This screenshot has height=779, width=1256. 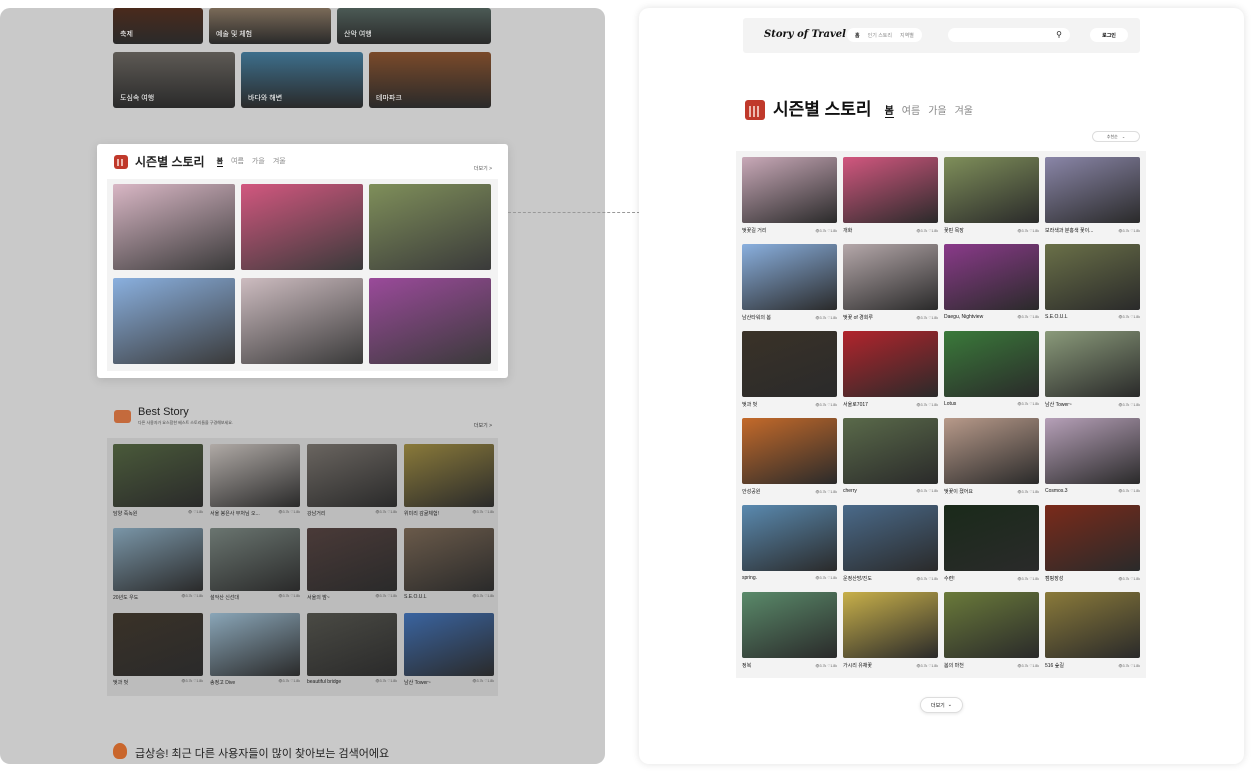 What do you see at coordinates (352, 482) in the screenshot?
I see `best-story-item: 강남거리 👁3.7k ♡1.8k` at bounding box center [352, 482].